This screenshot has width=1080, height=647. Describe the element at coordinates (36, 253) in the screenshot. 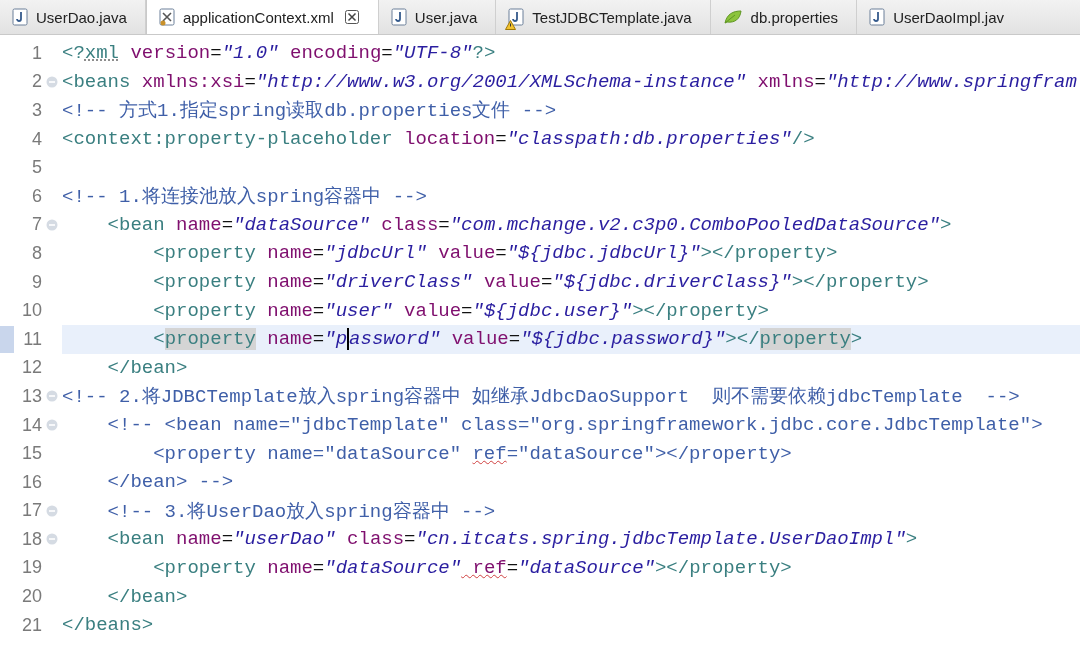

I see `line-number: 8` at that location.